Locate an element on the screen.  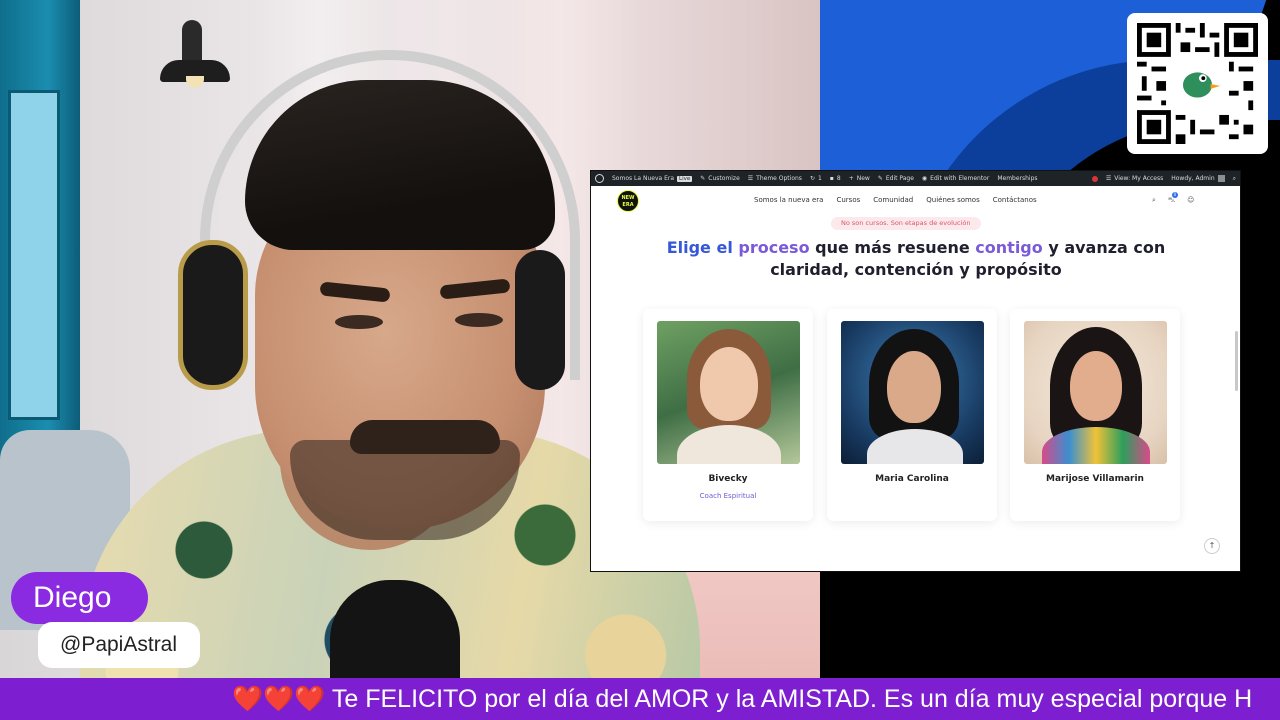
hero-word-4: contigo is located at coordinates (1009, 247).